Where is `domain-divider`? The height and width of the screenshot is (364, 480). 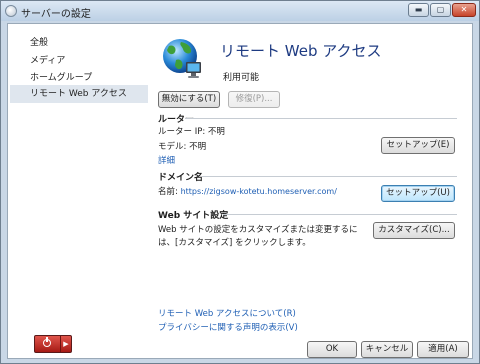 domain-divider is located at coordinates (329, 176).